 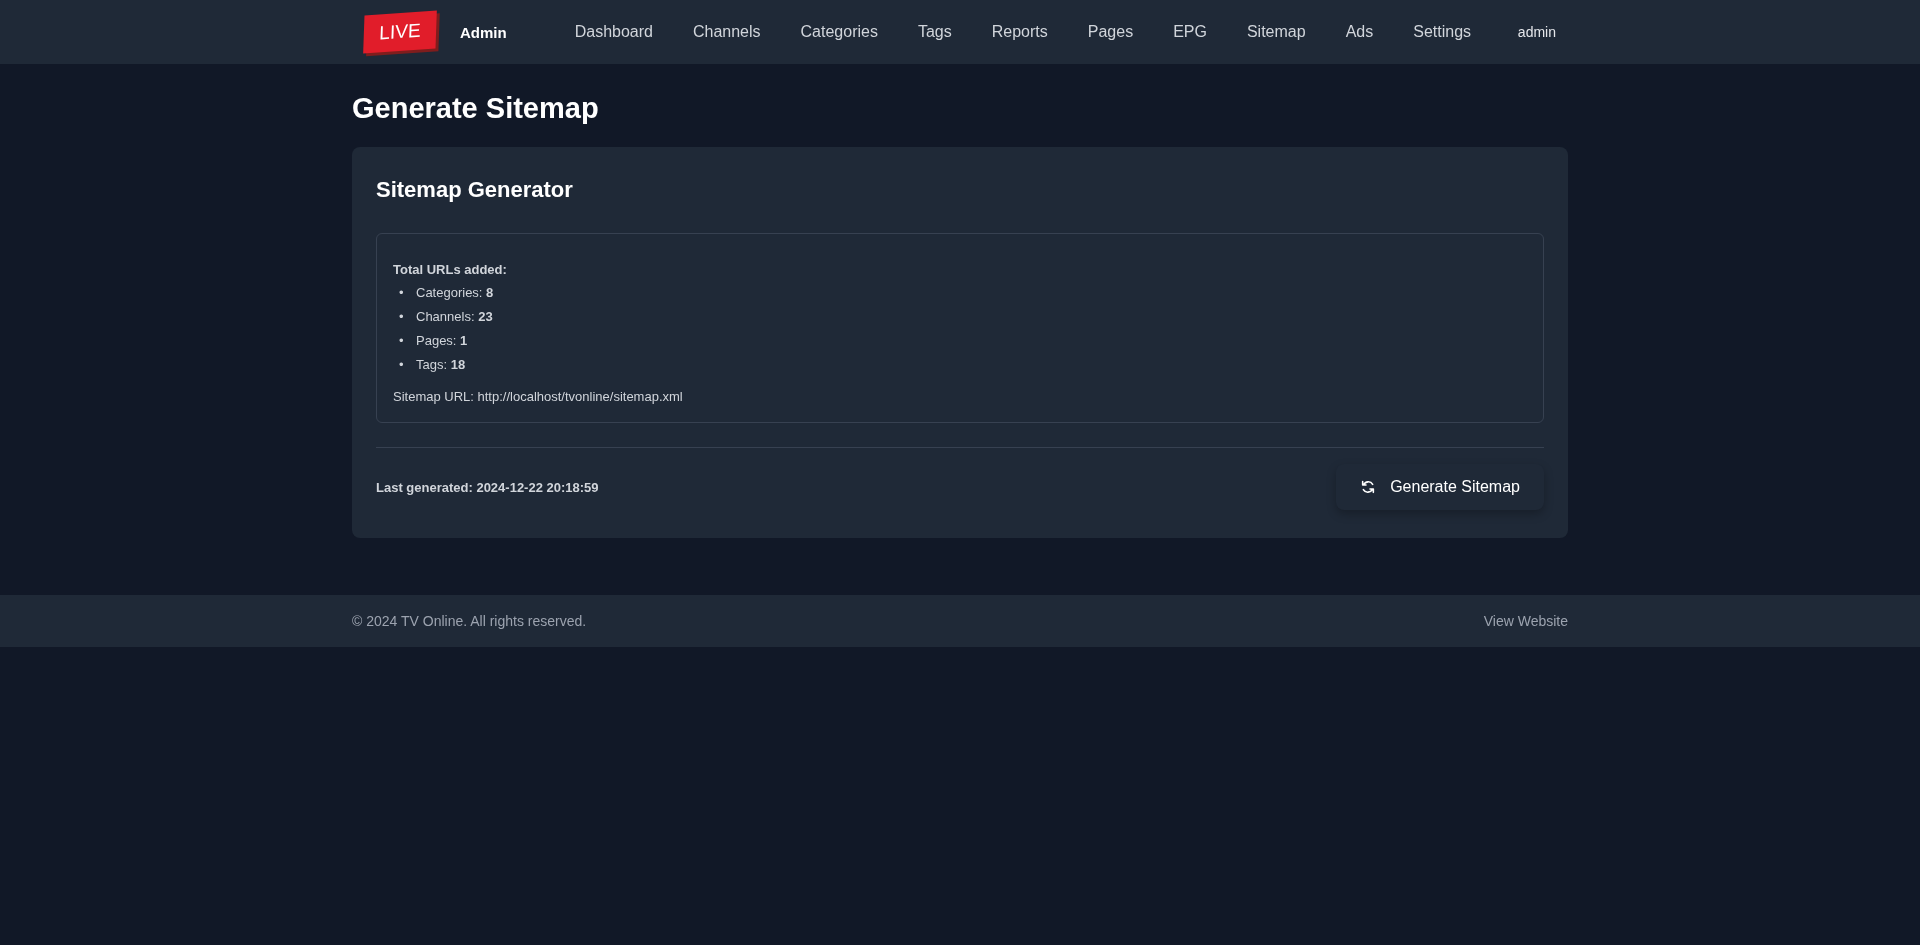 I want to click on live-logo: LIVE, so click(x=400, y=32).